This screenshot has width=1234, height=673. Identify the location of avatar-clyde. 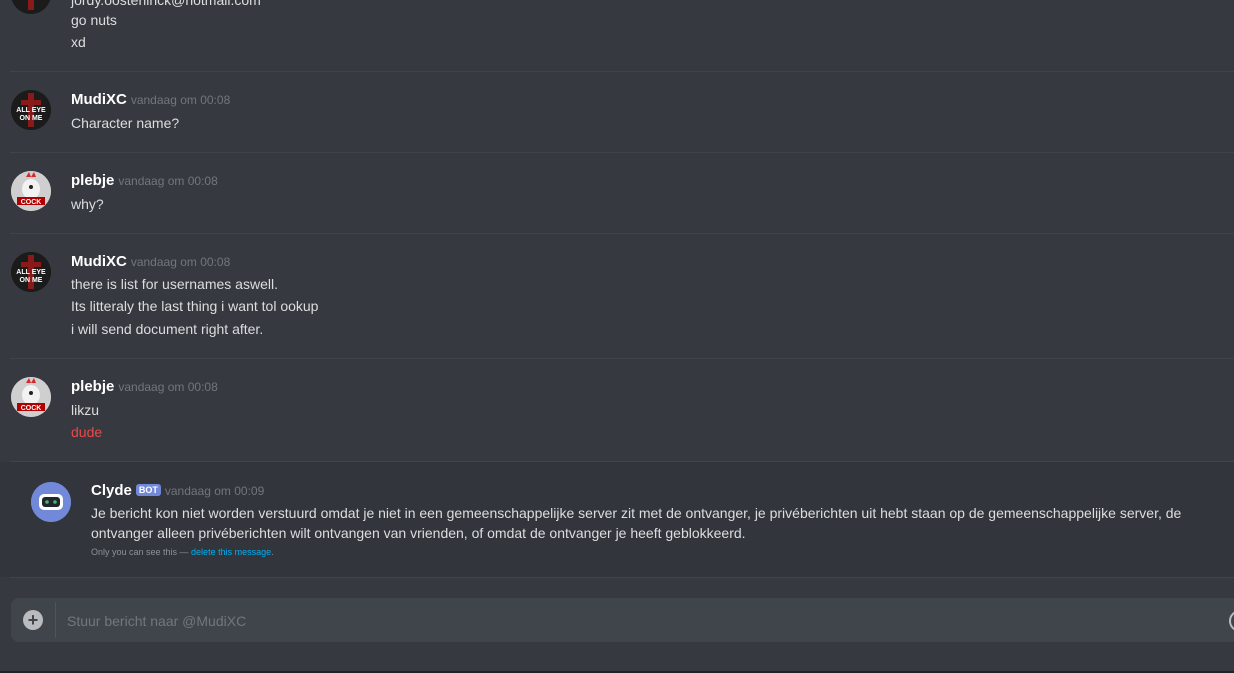
(51, 502).